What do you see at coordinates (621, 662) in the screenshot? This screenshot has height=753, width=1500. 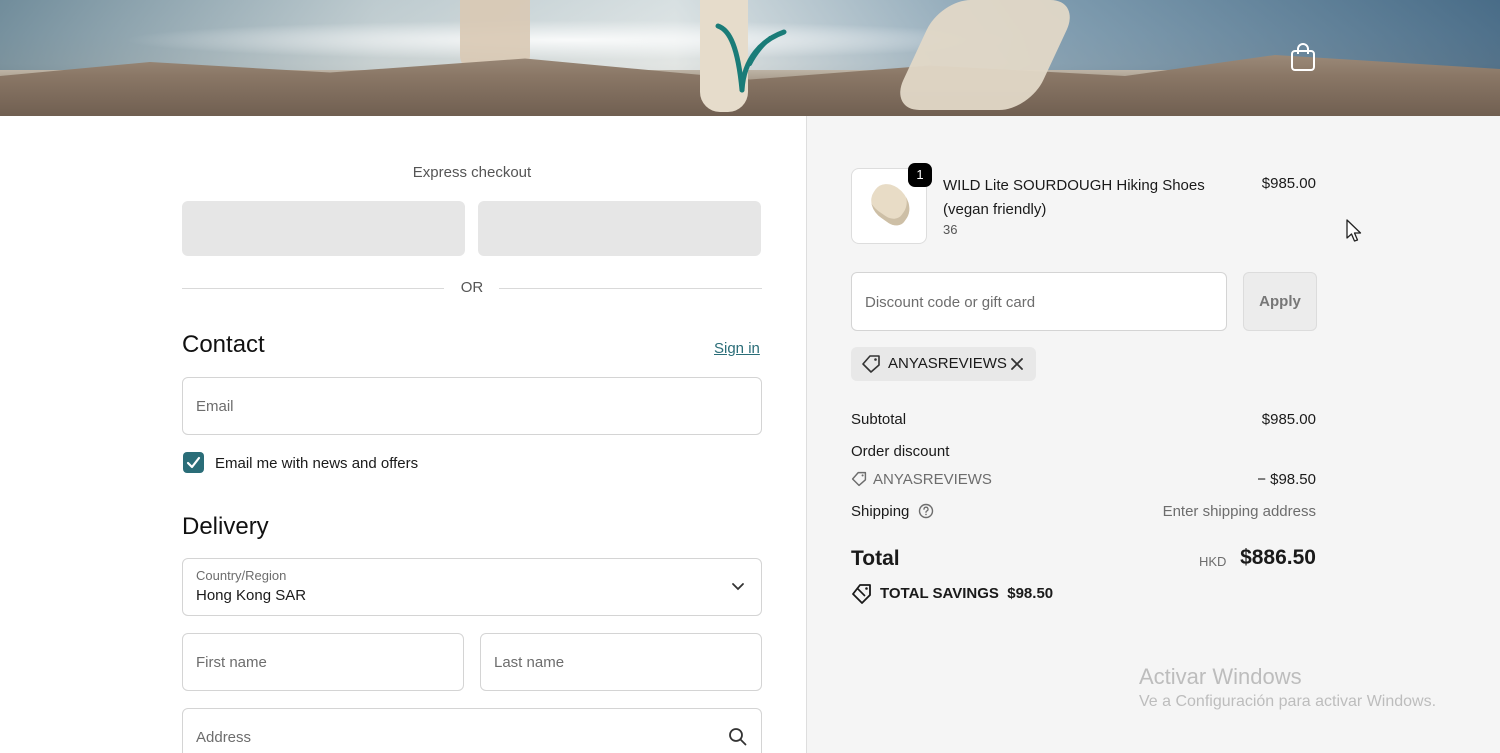 I see `last-name-field: Last name` at bounding box center [621, 662].